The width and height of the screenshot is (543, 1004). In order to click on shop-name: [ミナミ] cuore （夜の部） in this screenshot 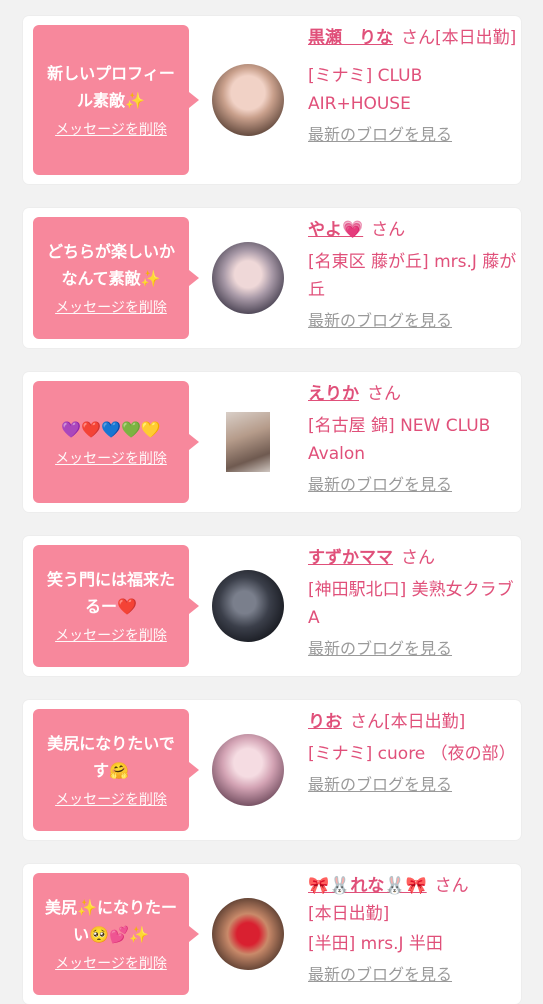, I will do `click(412, 754)`.